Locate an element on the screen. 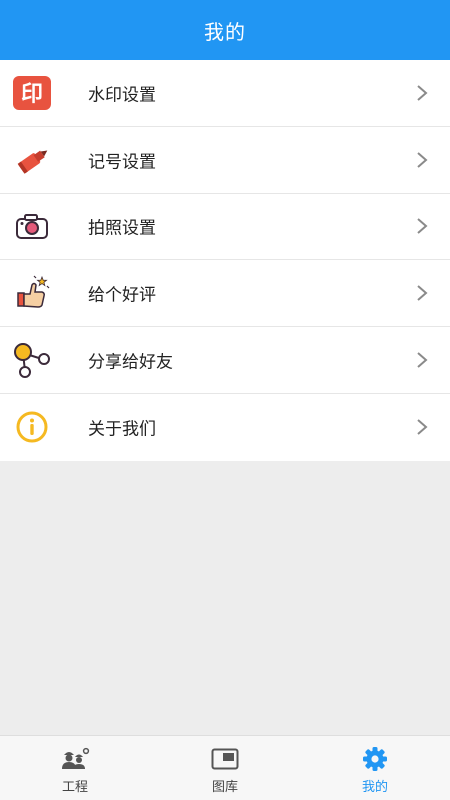 This screenshot has height=800, width=450. tab-label: 我的 is located at coordinates (374, 787).